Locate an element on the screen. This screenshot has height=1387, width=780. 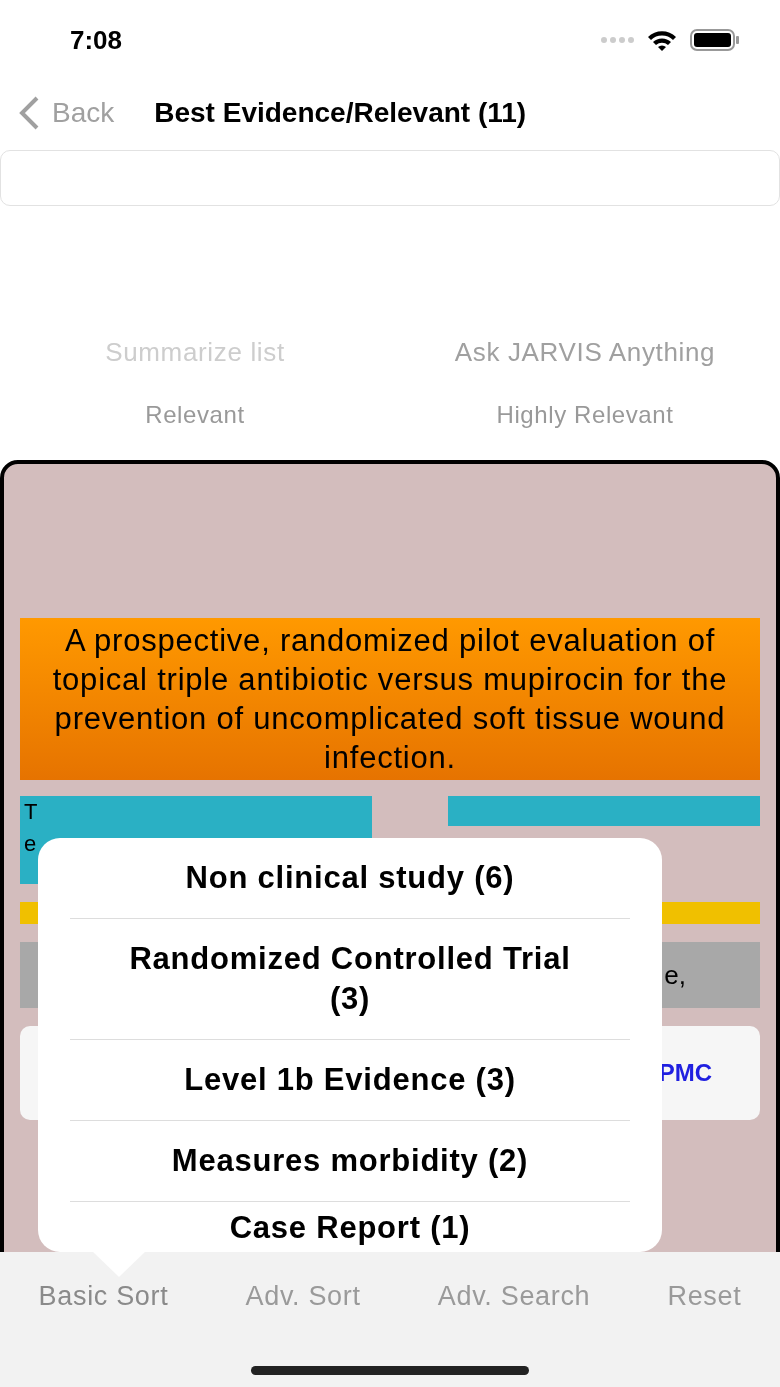
tab: Reset is located at coordinates (704, 1296).